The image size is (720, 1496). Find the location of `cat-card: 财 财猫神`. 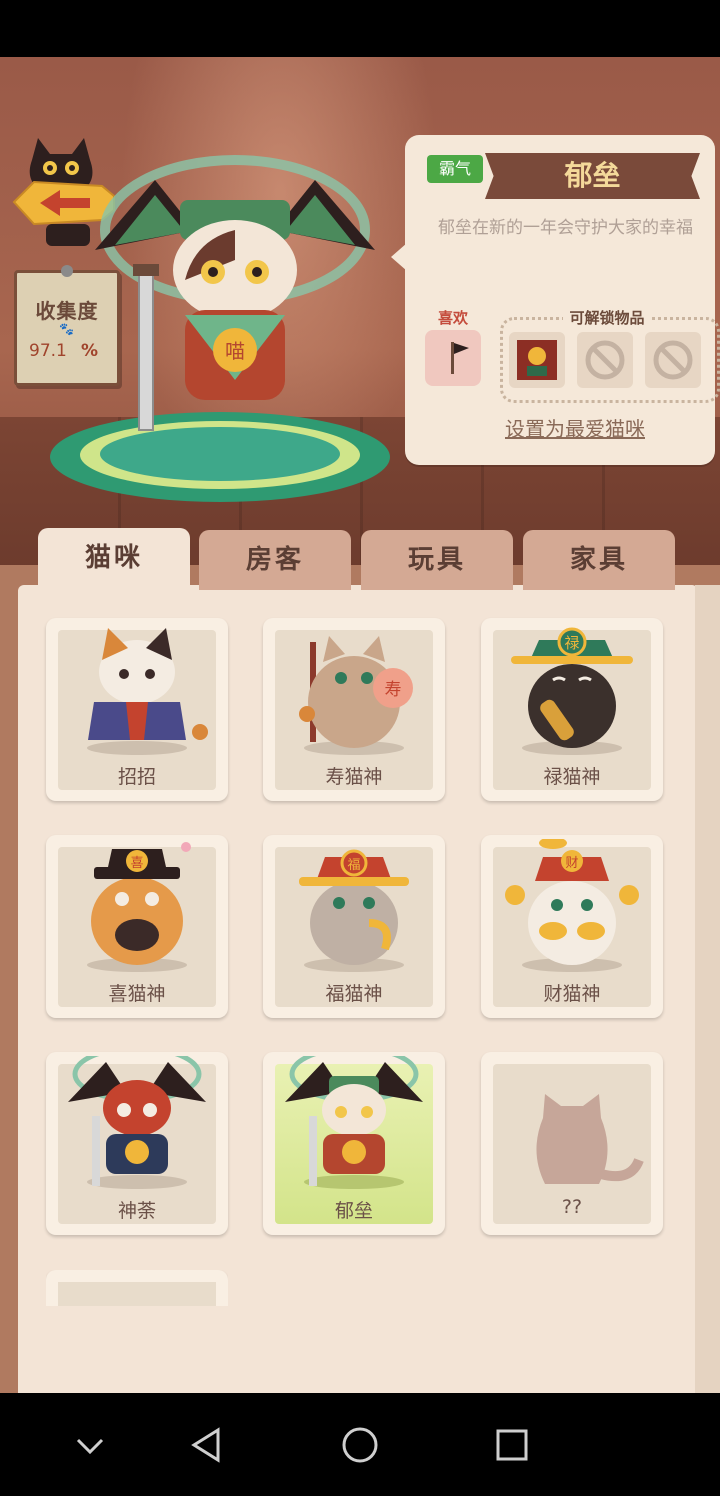

cat-card: 财 财猫神 is located at coordinates (572, 926).